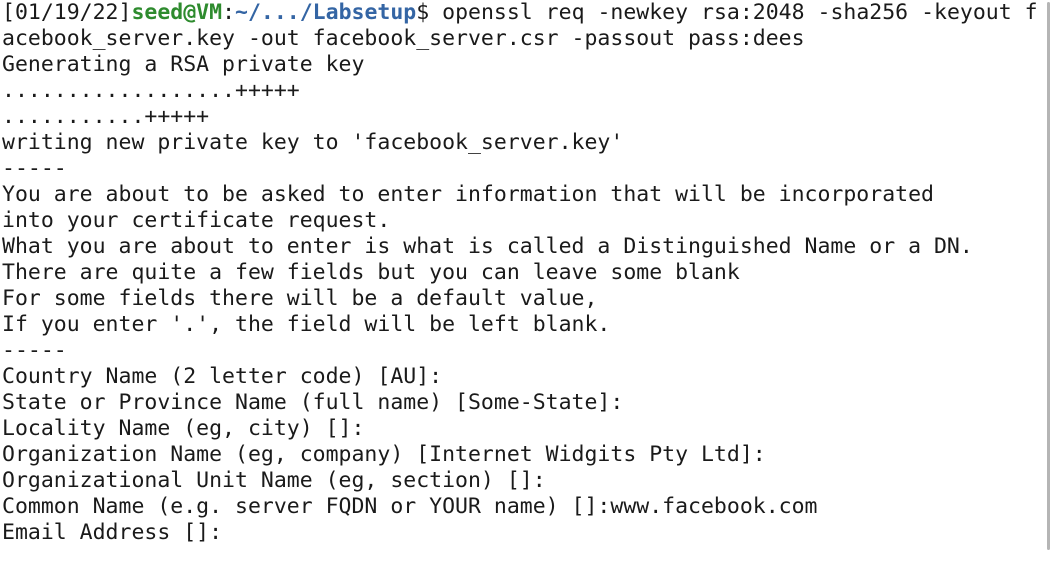  Describe the element at coordinates (112, 532) in the screenshot. I see `output-line: Email Address []:` at that location.